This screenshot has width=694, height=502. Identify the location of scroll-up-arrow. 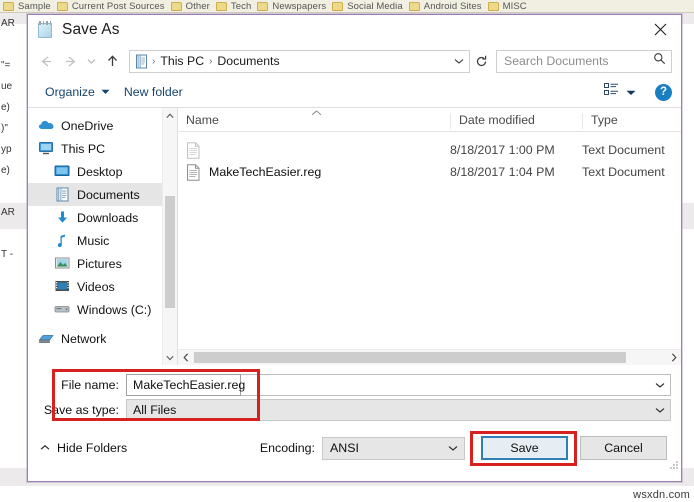
(170, 115).